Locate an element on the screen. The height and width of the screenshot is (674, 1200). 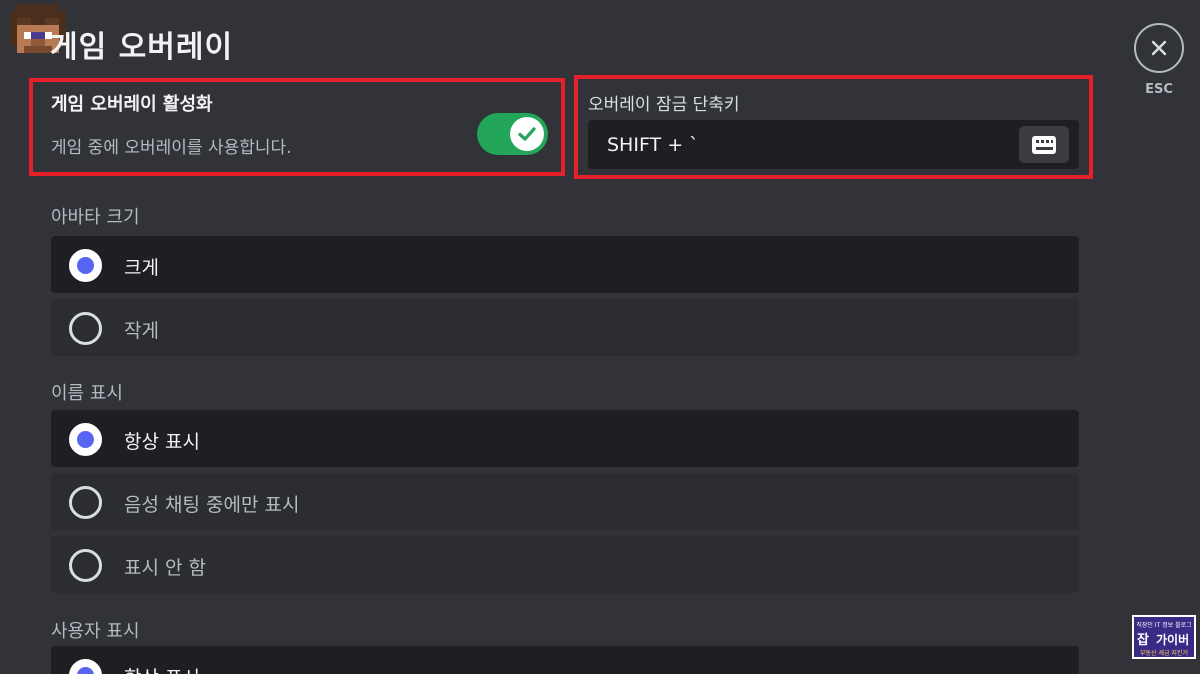
close-button is located at coordinates (1159, 48).